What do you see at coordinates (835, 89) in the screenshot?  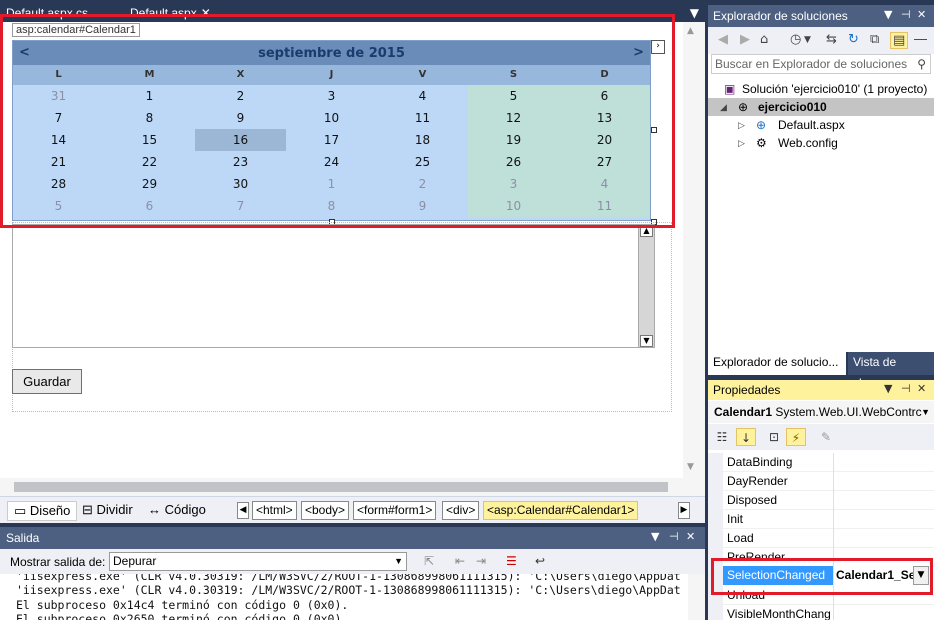 I see `tree-label: Solución 'ejercicio010' (1 proyecto)` at bounding box center [835, 89].